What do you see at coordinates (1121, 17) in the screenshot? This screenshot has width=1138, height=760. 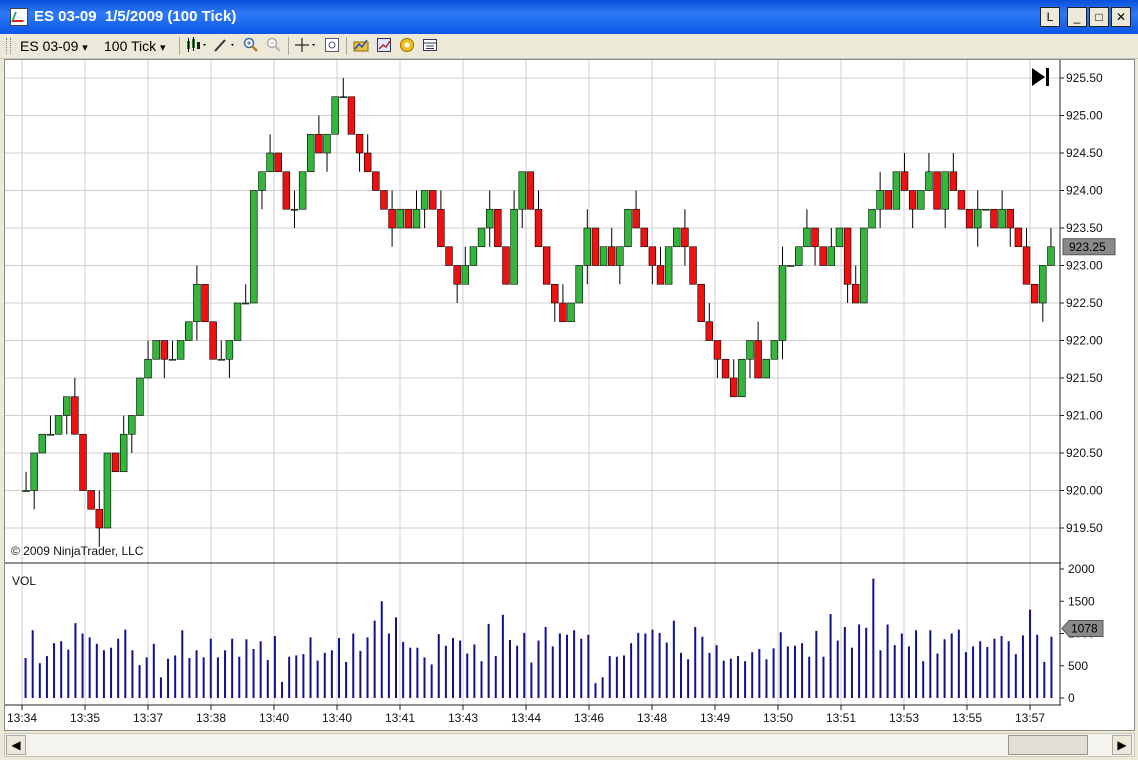 I see `close-button: ✕` at bounding box center [1121, 17].